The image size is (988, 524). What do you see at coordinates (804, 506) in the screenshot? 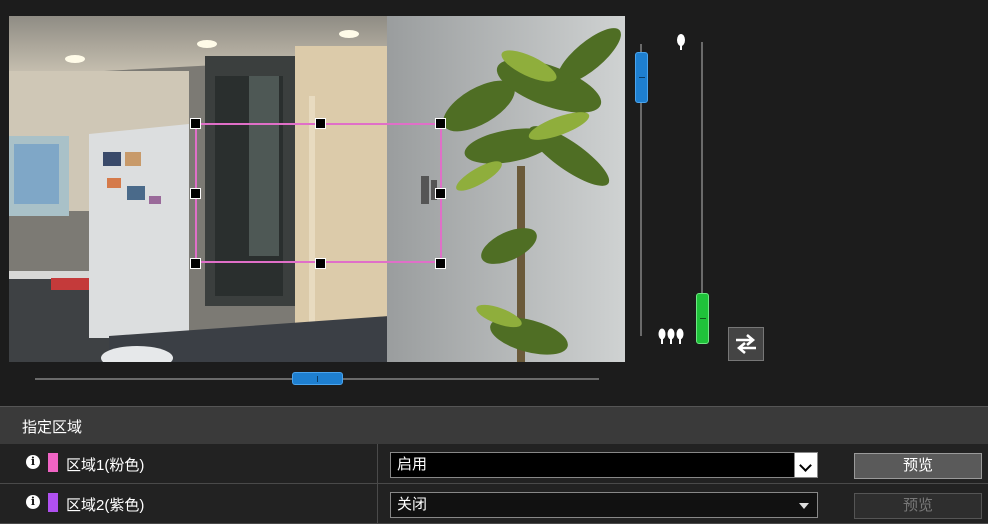
I see `caret-down-icon` at bounding box center [804, 506].